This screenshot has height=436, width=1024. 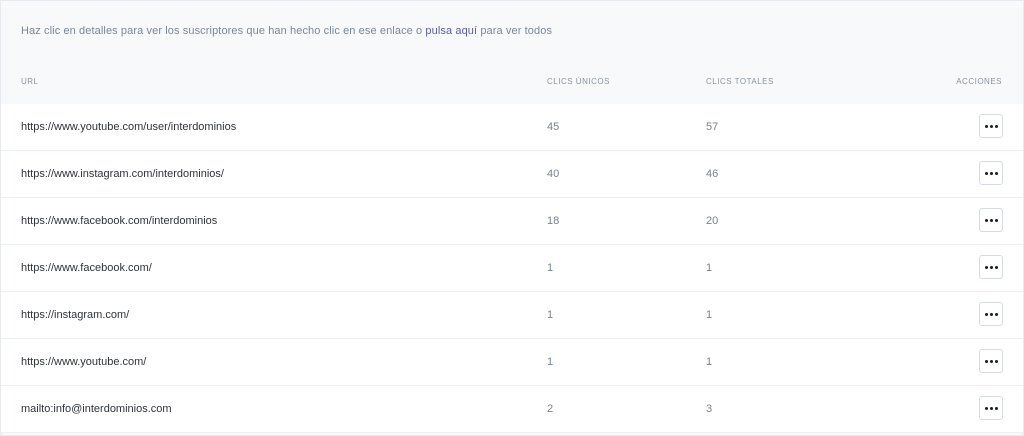 I want to click on column-header-total-clicks: CLICS TOTALES, so click(x=740, y=81).